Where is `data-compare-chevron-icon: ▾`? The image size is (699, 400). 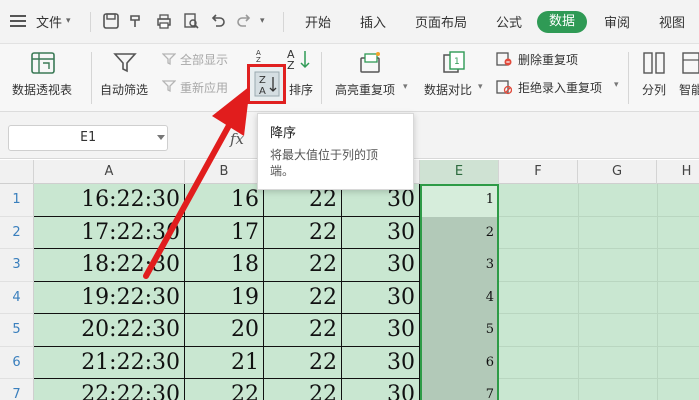
data-compare-chevron-icon: ▾ is located at coordinates (480, 87).